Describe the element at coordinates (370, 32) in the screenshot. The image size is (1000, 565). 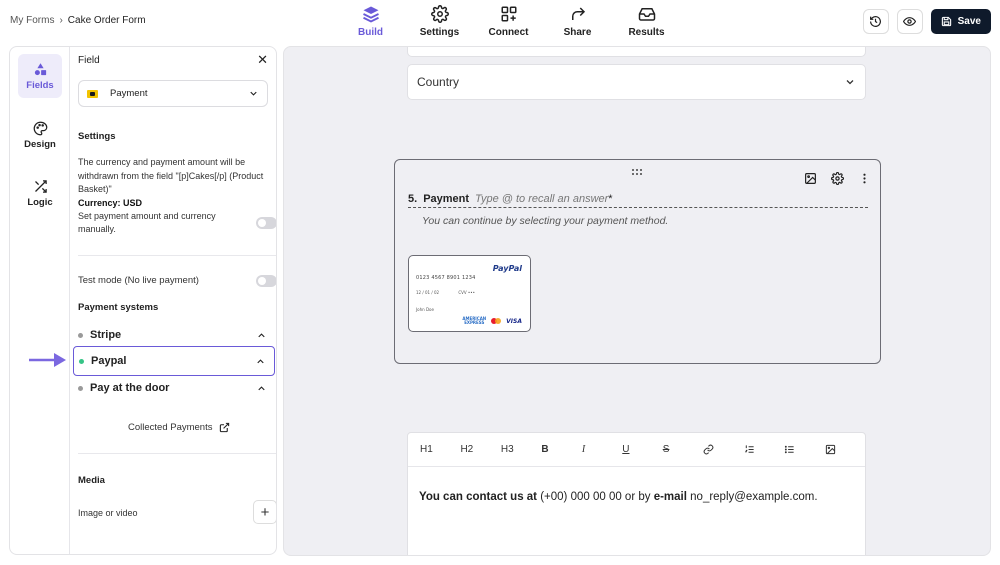
I see `tab-build-label: Build` at that location.